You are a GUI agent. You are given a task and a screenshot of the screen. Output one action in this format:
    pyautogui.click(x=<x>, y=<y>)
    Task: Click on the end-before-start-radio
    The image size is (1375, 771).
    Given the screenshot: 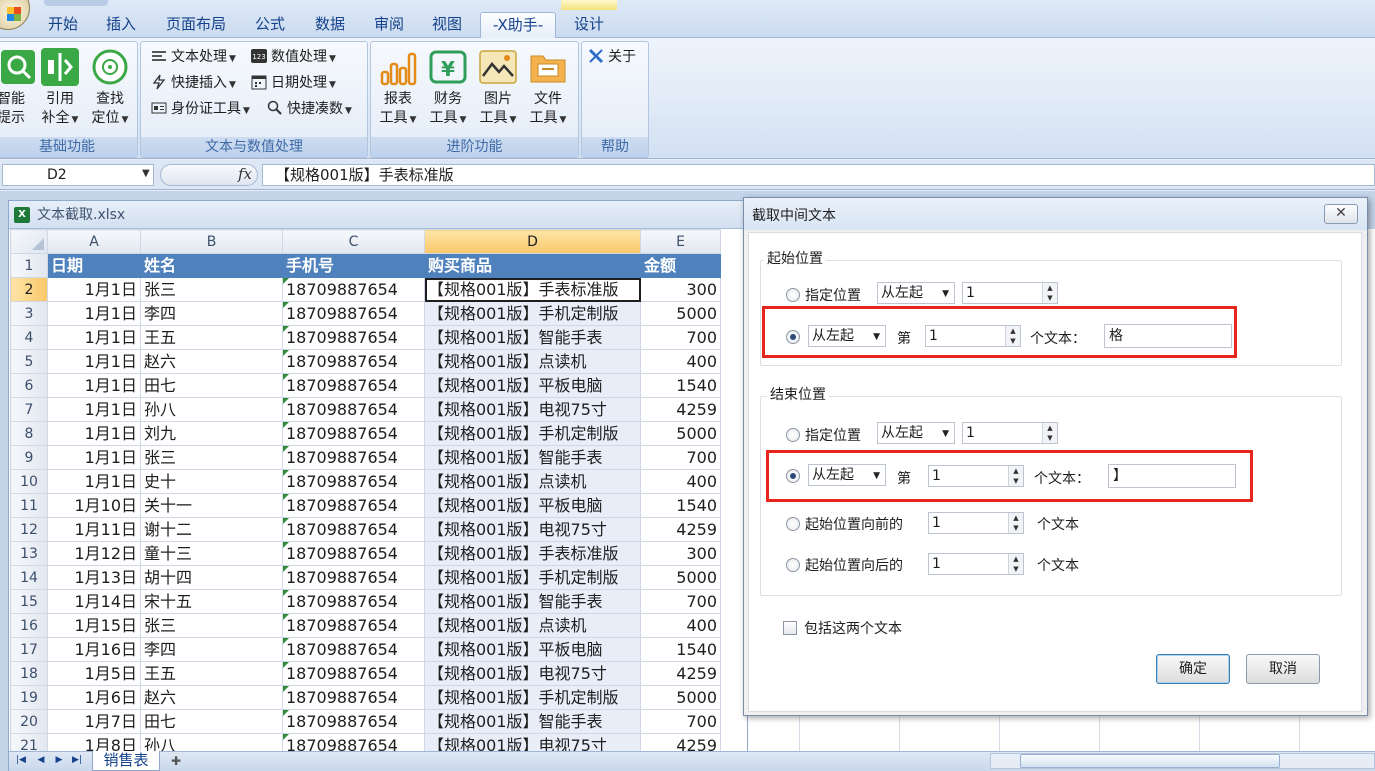 What is the action you would take?
    pyautogui.click(x=793, y=524)
    